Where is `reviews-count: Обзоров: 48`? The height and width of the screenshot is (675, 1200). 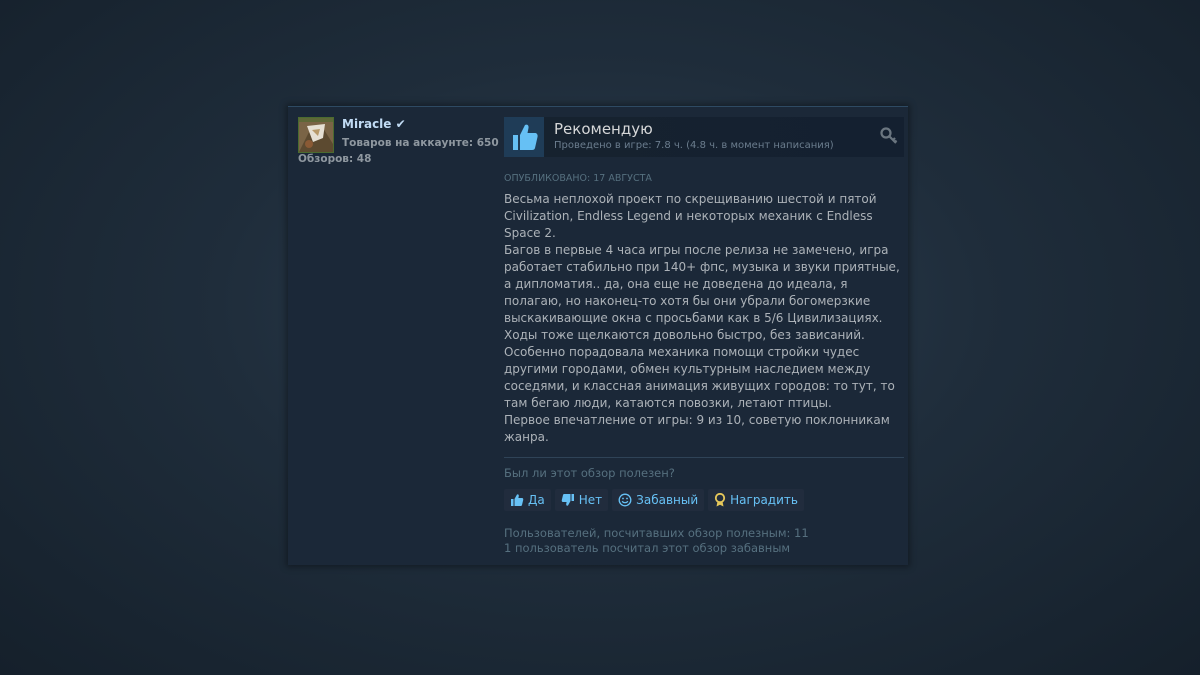
reviews-count: Обзоров: 48 is located at coordinates (334, 159).